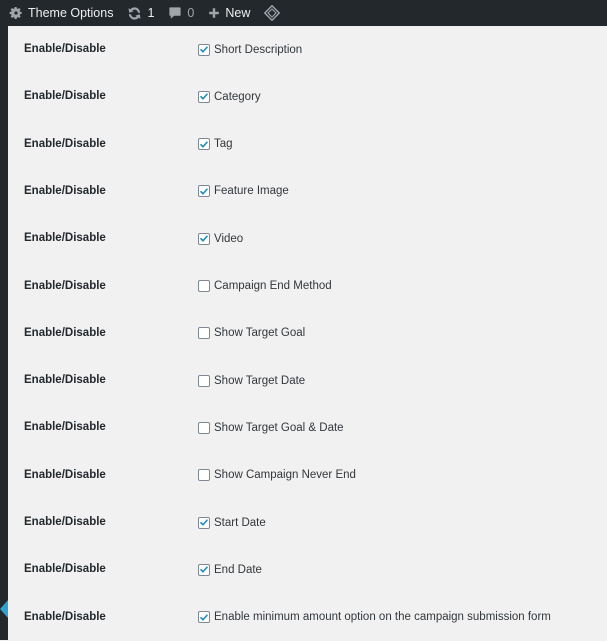 Image resolution: width=607 pixels, height=641 pixels. I want to click on site-title: Theme Options, so click(71, 13).